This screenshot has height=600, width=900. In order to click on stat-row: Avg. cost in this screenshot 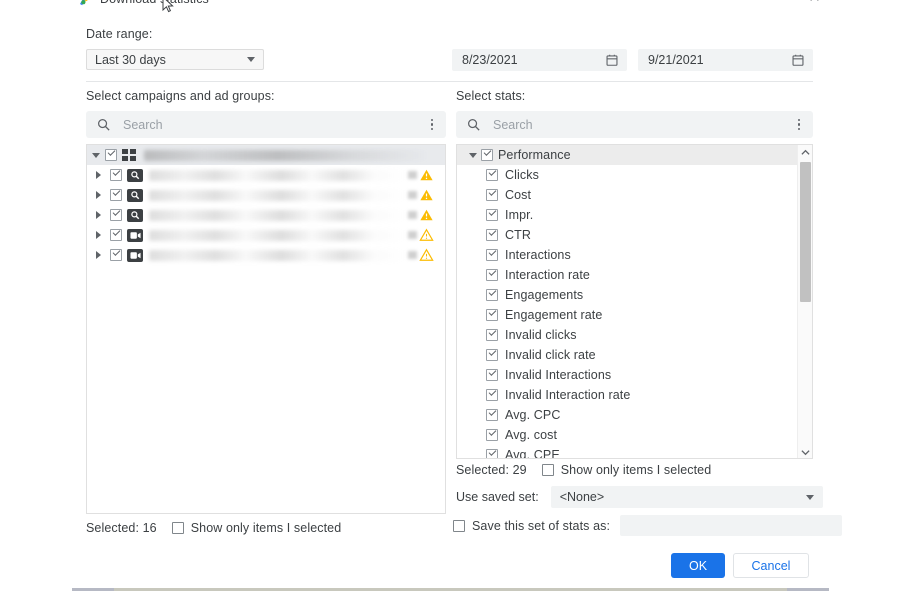, I will do `click(627, 435)`.